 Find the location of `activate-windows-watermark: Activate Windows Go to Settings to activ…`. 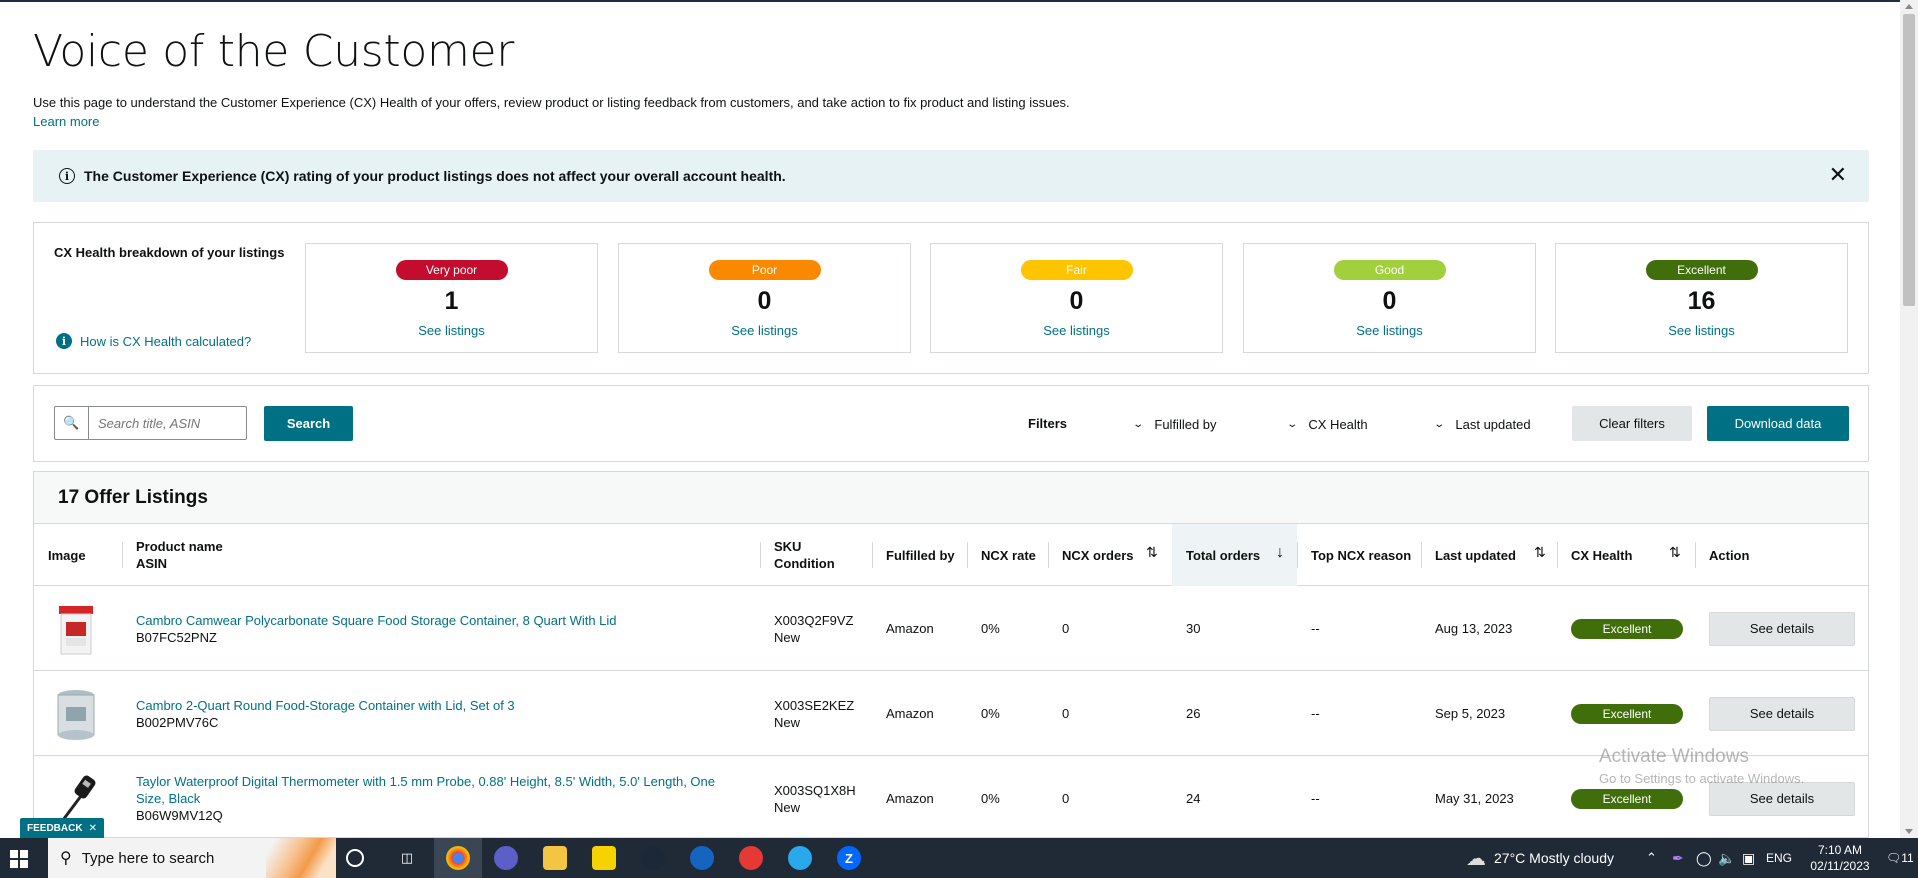

activate-windows-watermark: Activate Windows Go to Settings to activ… is located at coordinates (1701, 766).